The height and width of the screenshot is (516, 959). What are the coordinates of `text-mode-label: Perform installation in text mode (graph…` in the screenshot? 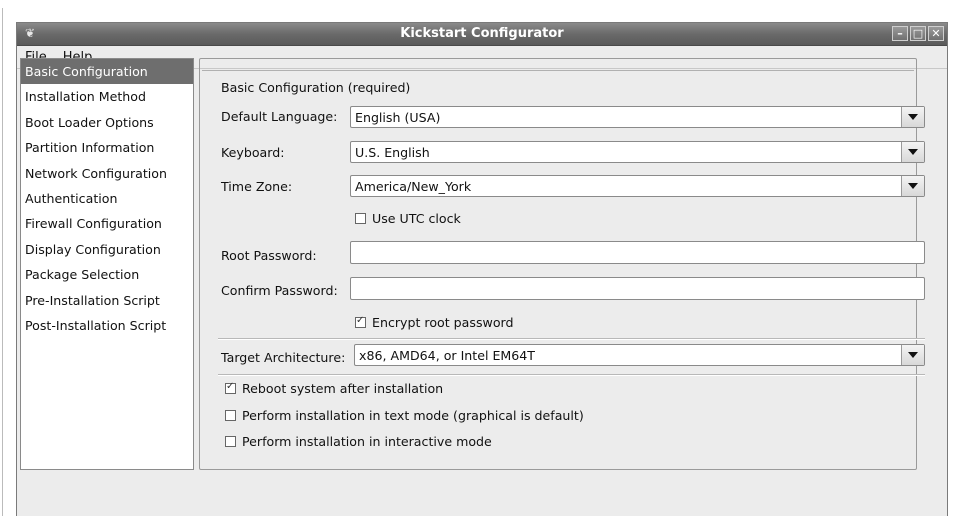 It's located at (413, 415).